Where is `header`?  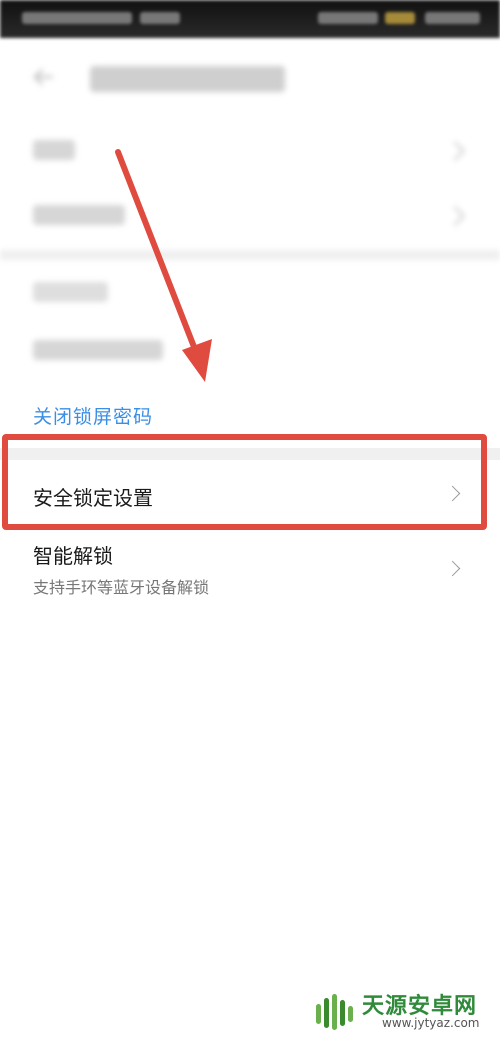
header is located at coordinates (250, 78).